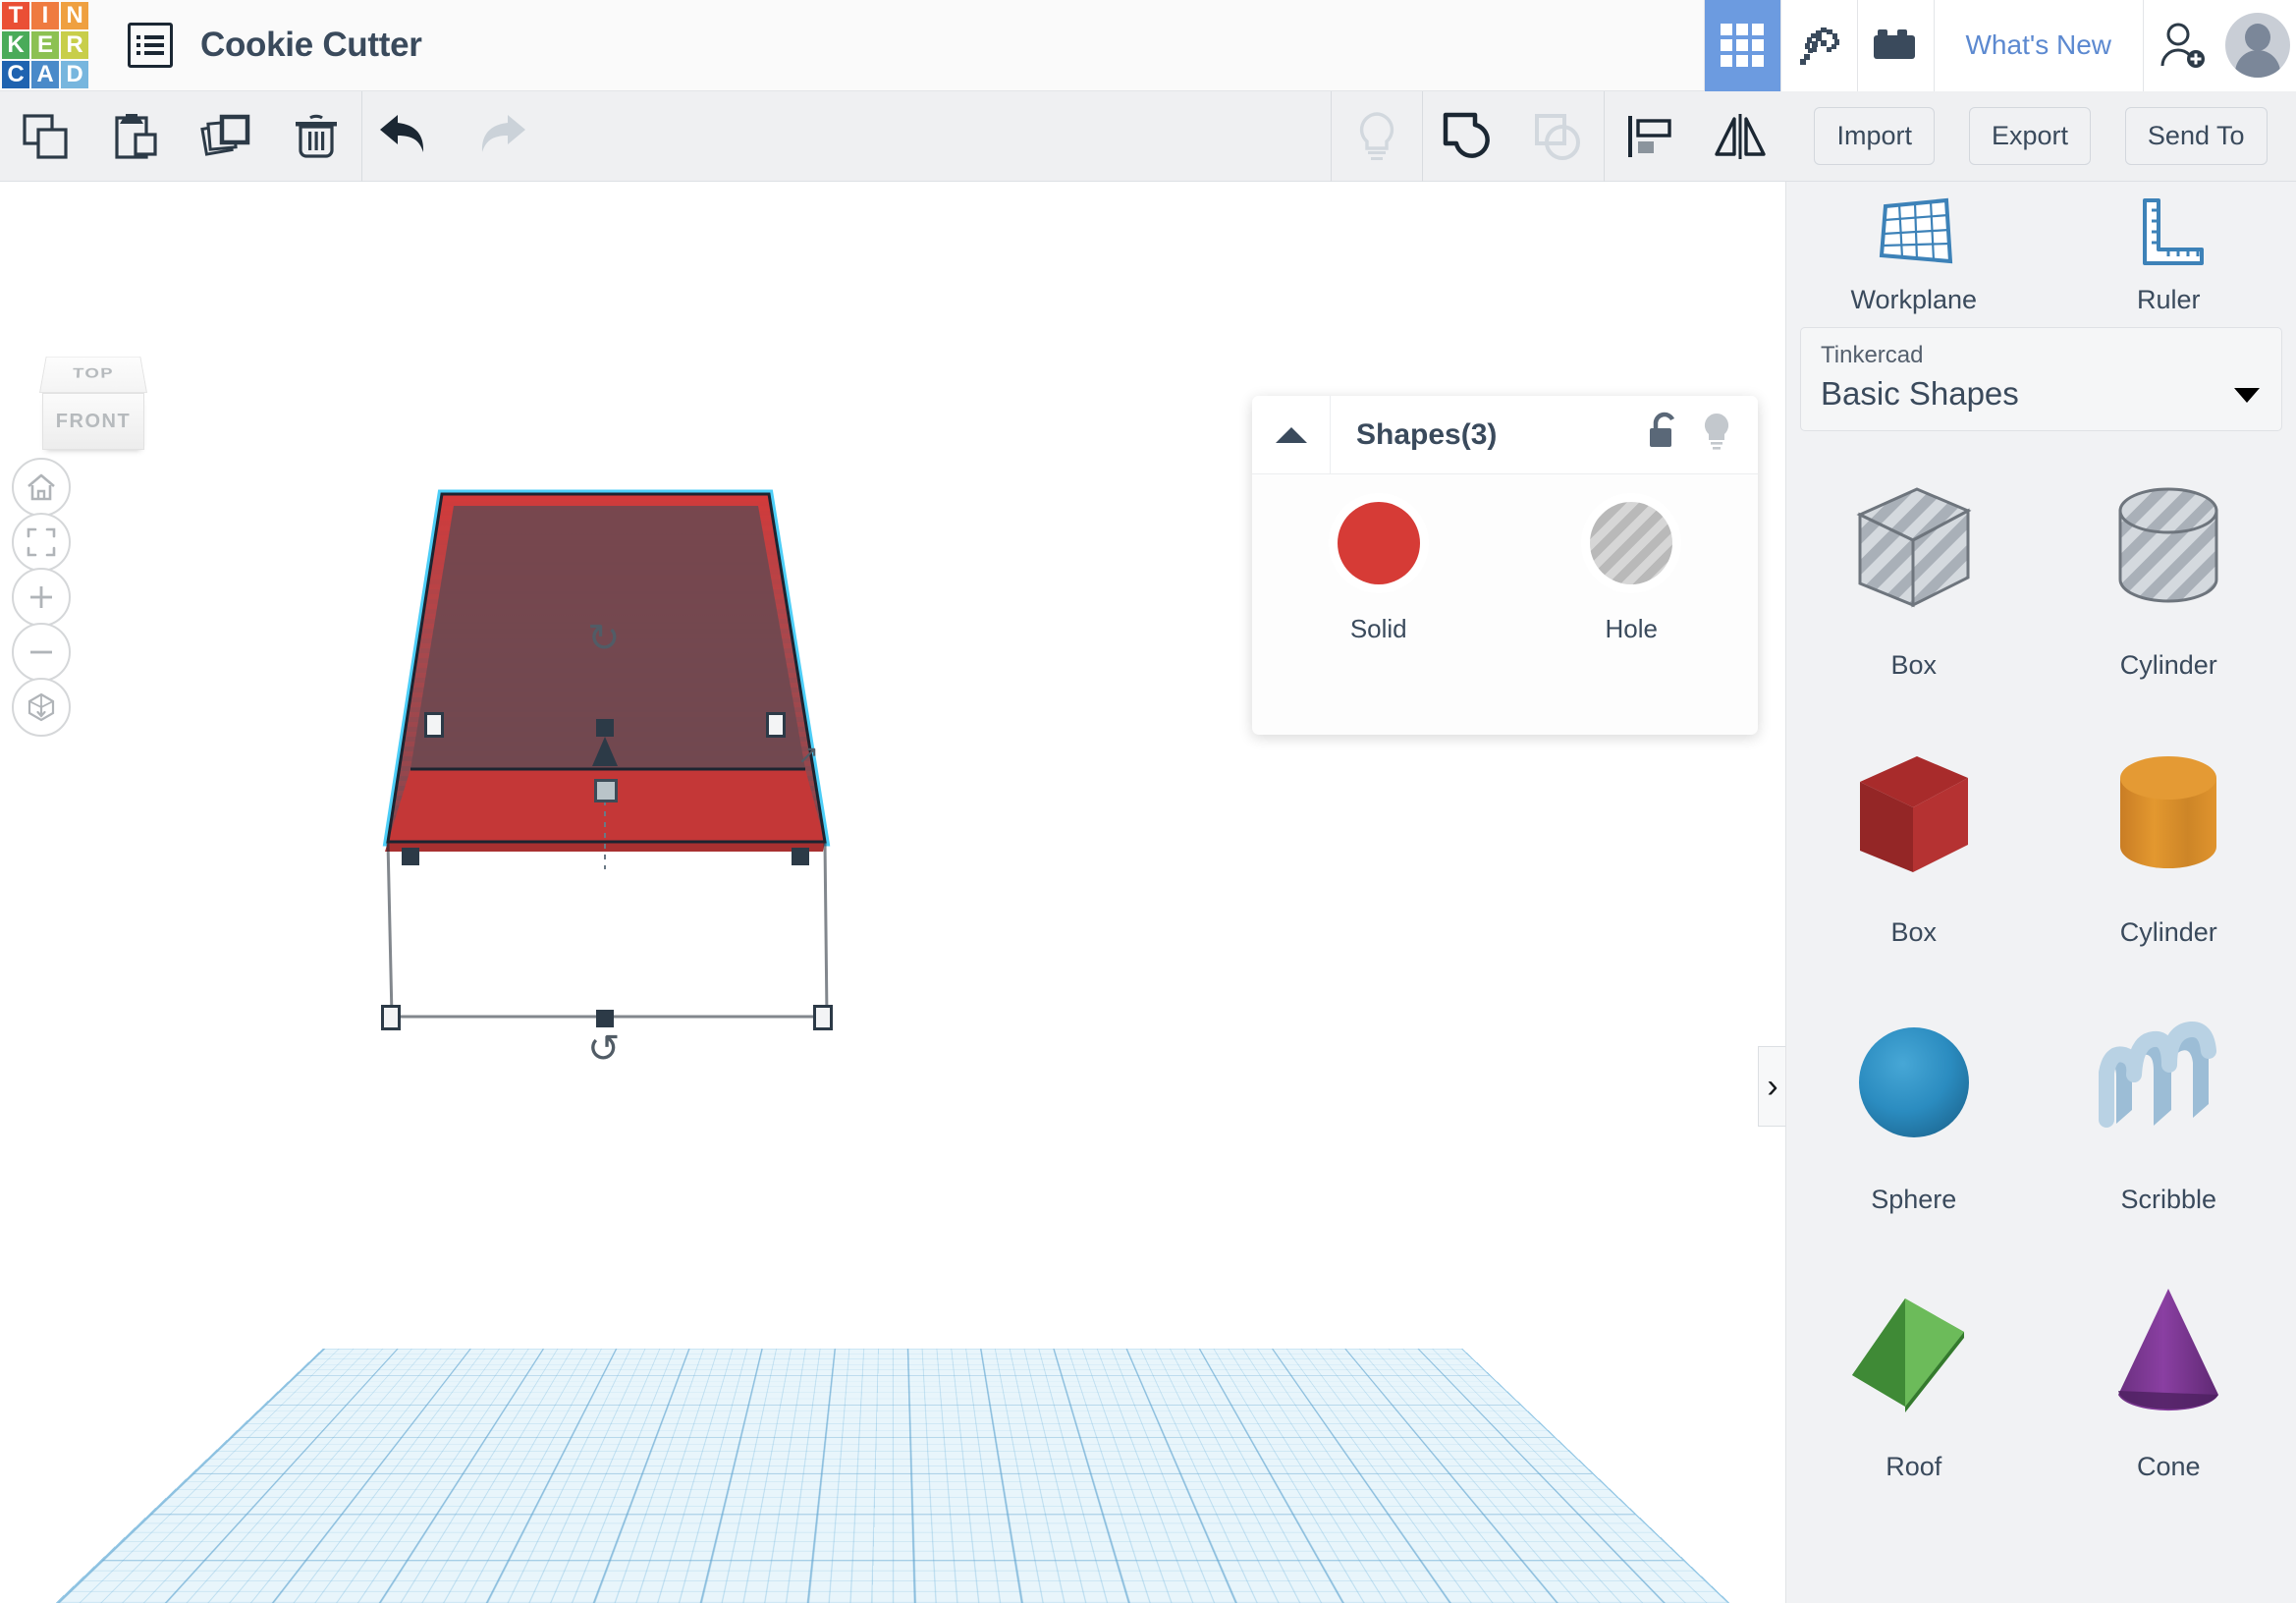  Describe the element at coordinates (41, 652) in the screenshot. I see `zoom-out-button` at that location.